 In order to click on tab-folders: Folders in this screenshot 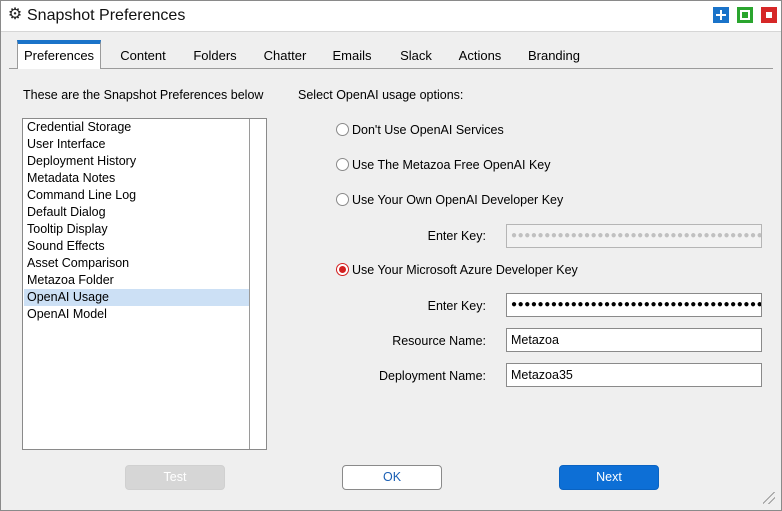, I will do `click(215, 54)`.